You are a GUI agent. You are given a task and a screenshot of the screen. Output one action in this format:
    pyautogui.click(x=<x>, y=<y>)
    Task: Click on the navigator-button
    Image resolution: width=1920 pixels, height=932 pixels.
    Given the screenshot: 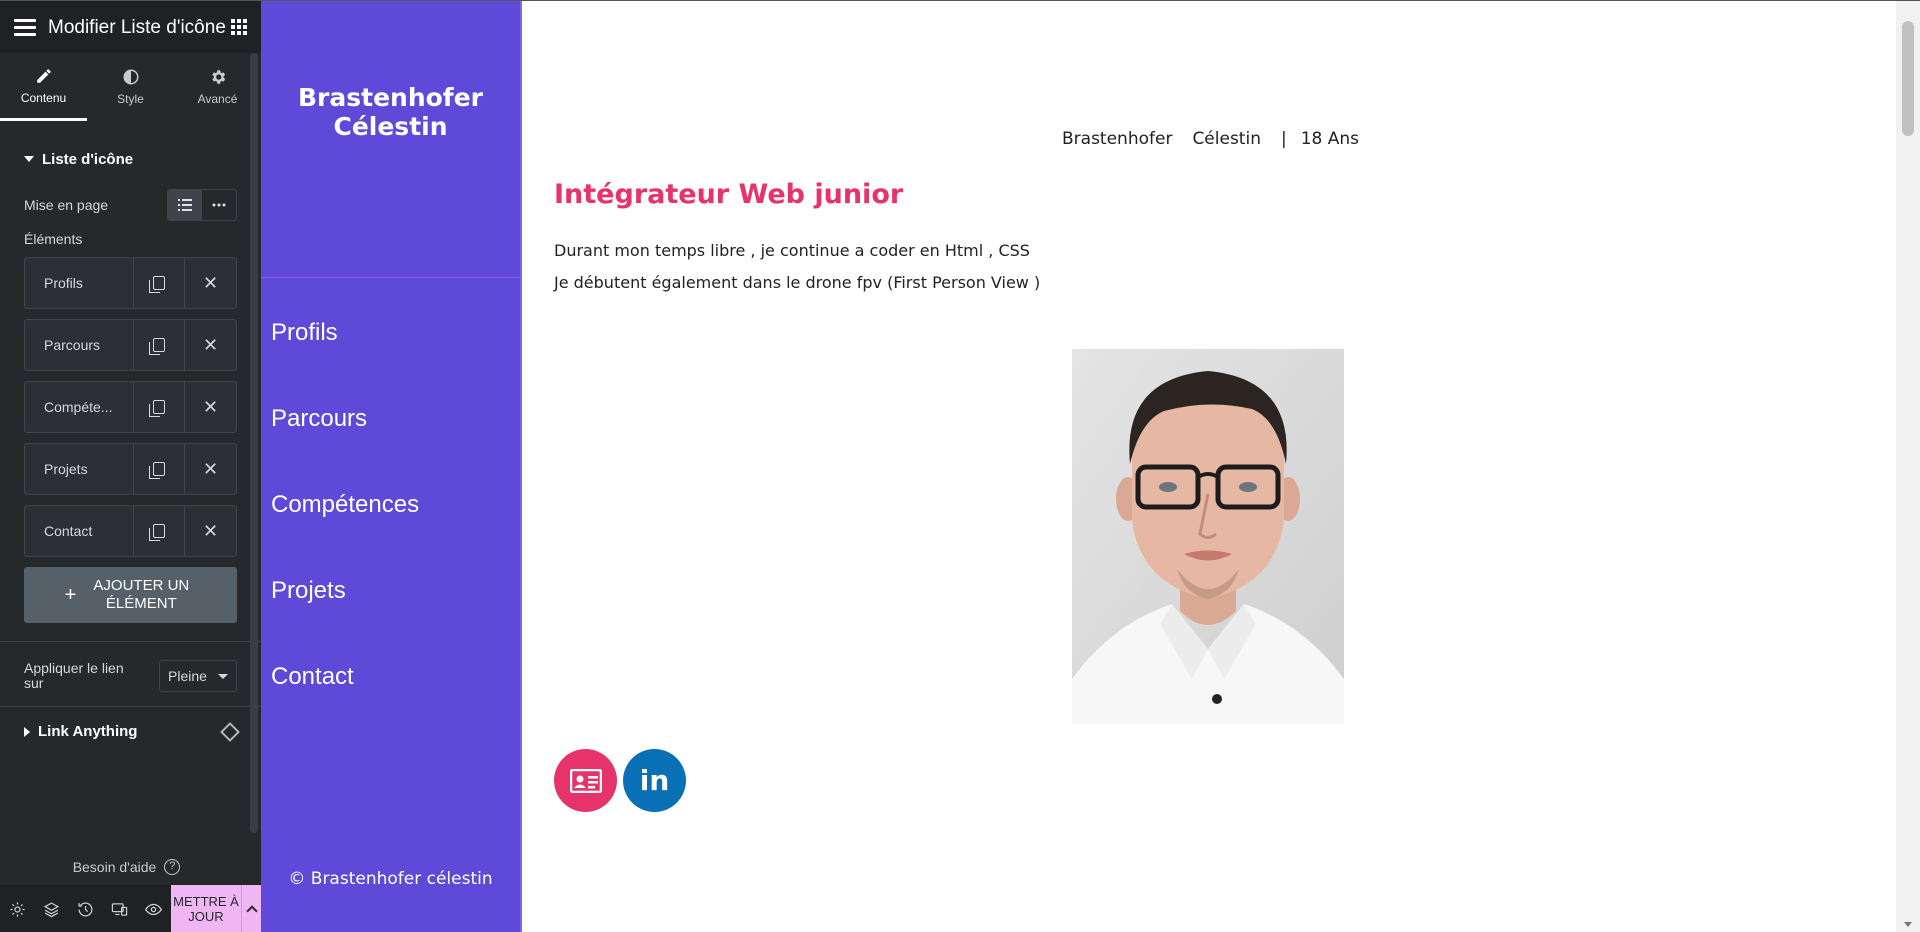 What is the action you would take?
    pyautogui.click(x=51, y=908)
    